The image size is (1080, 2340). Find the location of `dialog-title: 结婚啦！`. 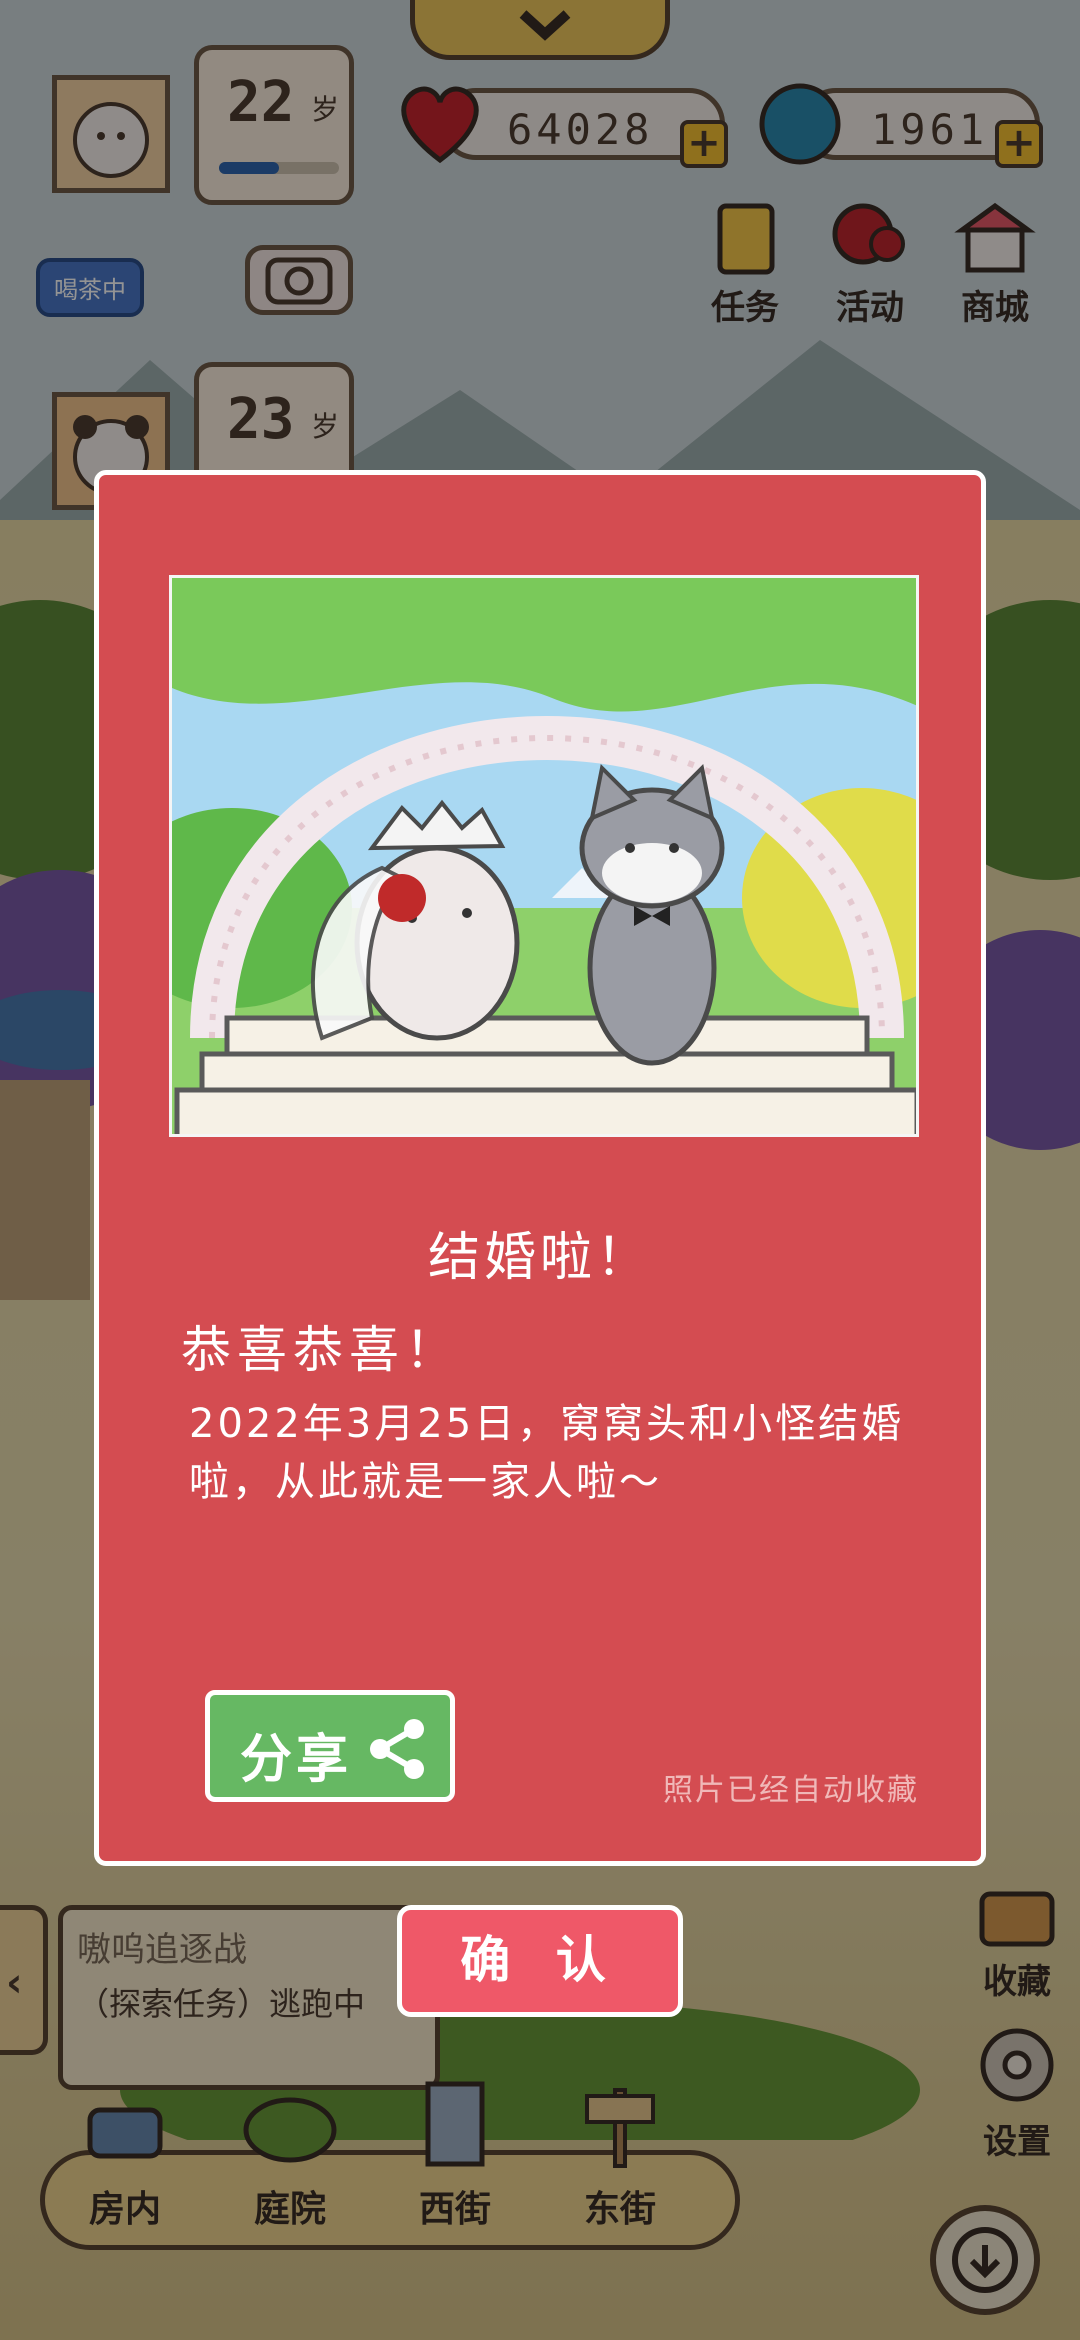

dialog-title: 结婚啦！ is located at coordinates (539, 1258).